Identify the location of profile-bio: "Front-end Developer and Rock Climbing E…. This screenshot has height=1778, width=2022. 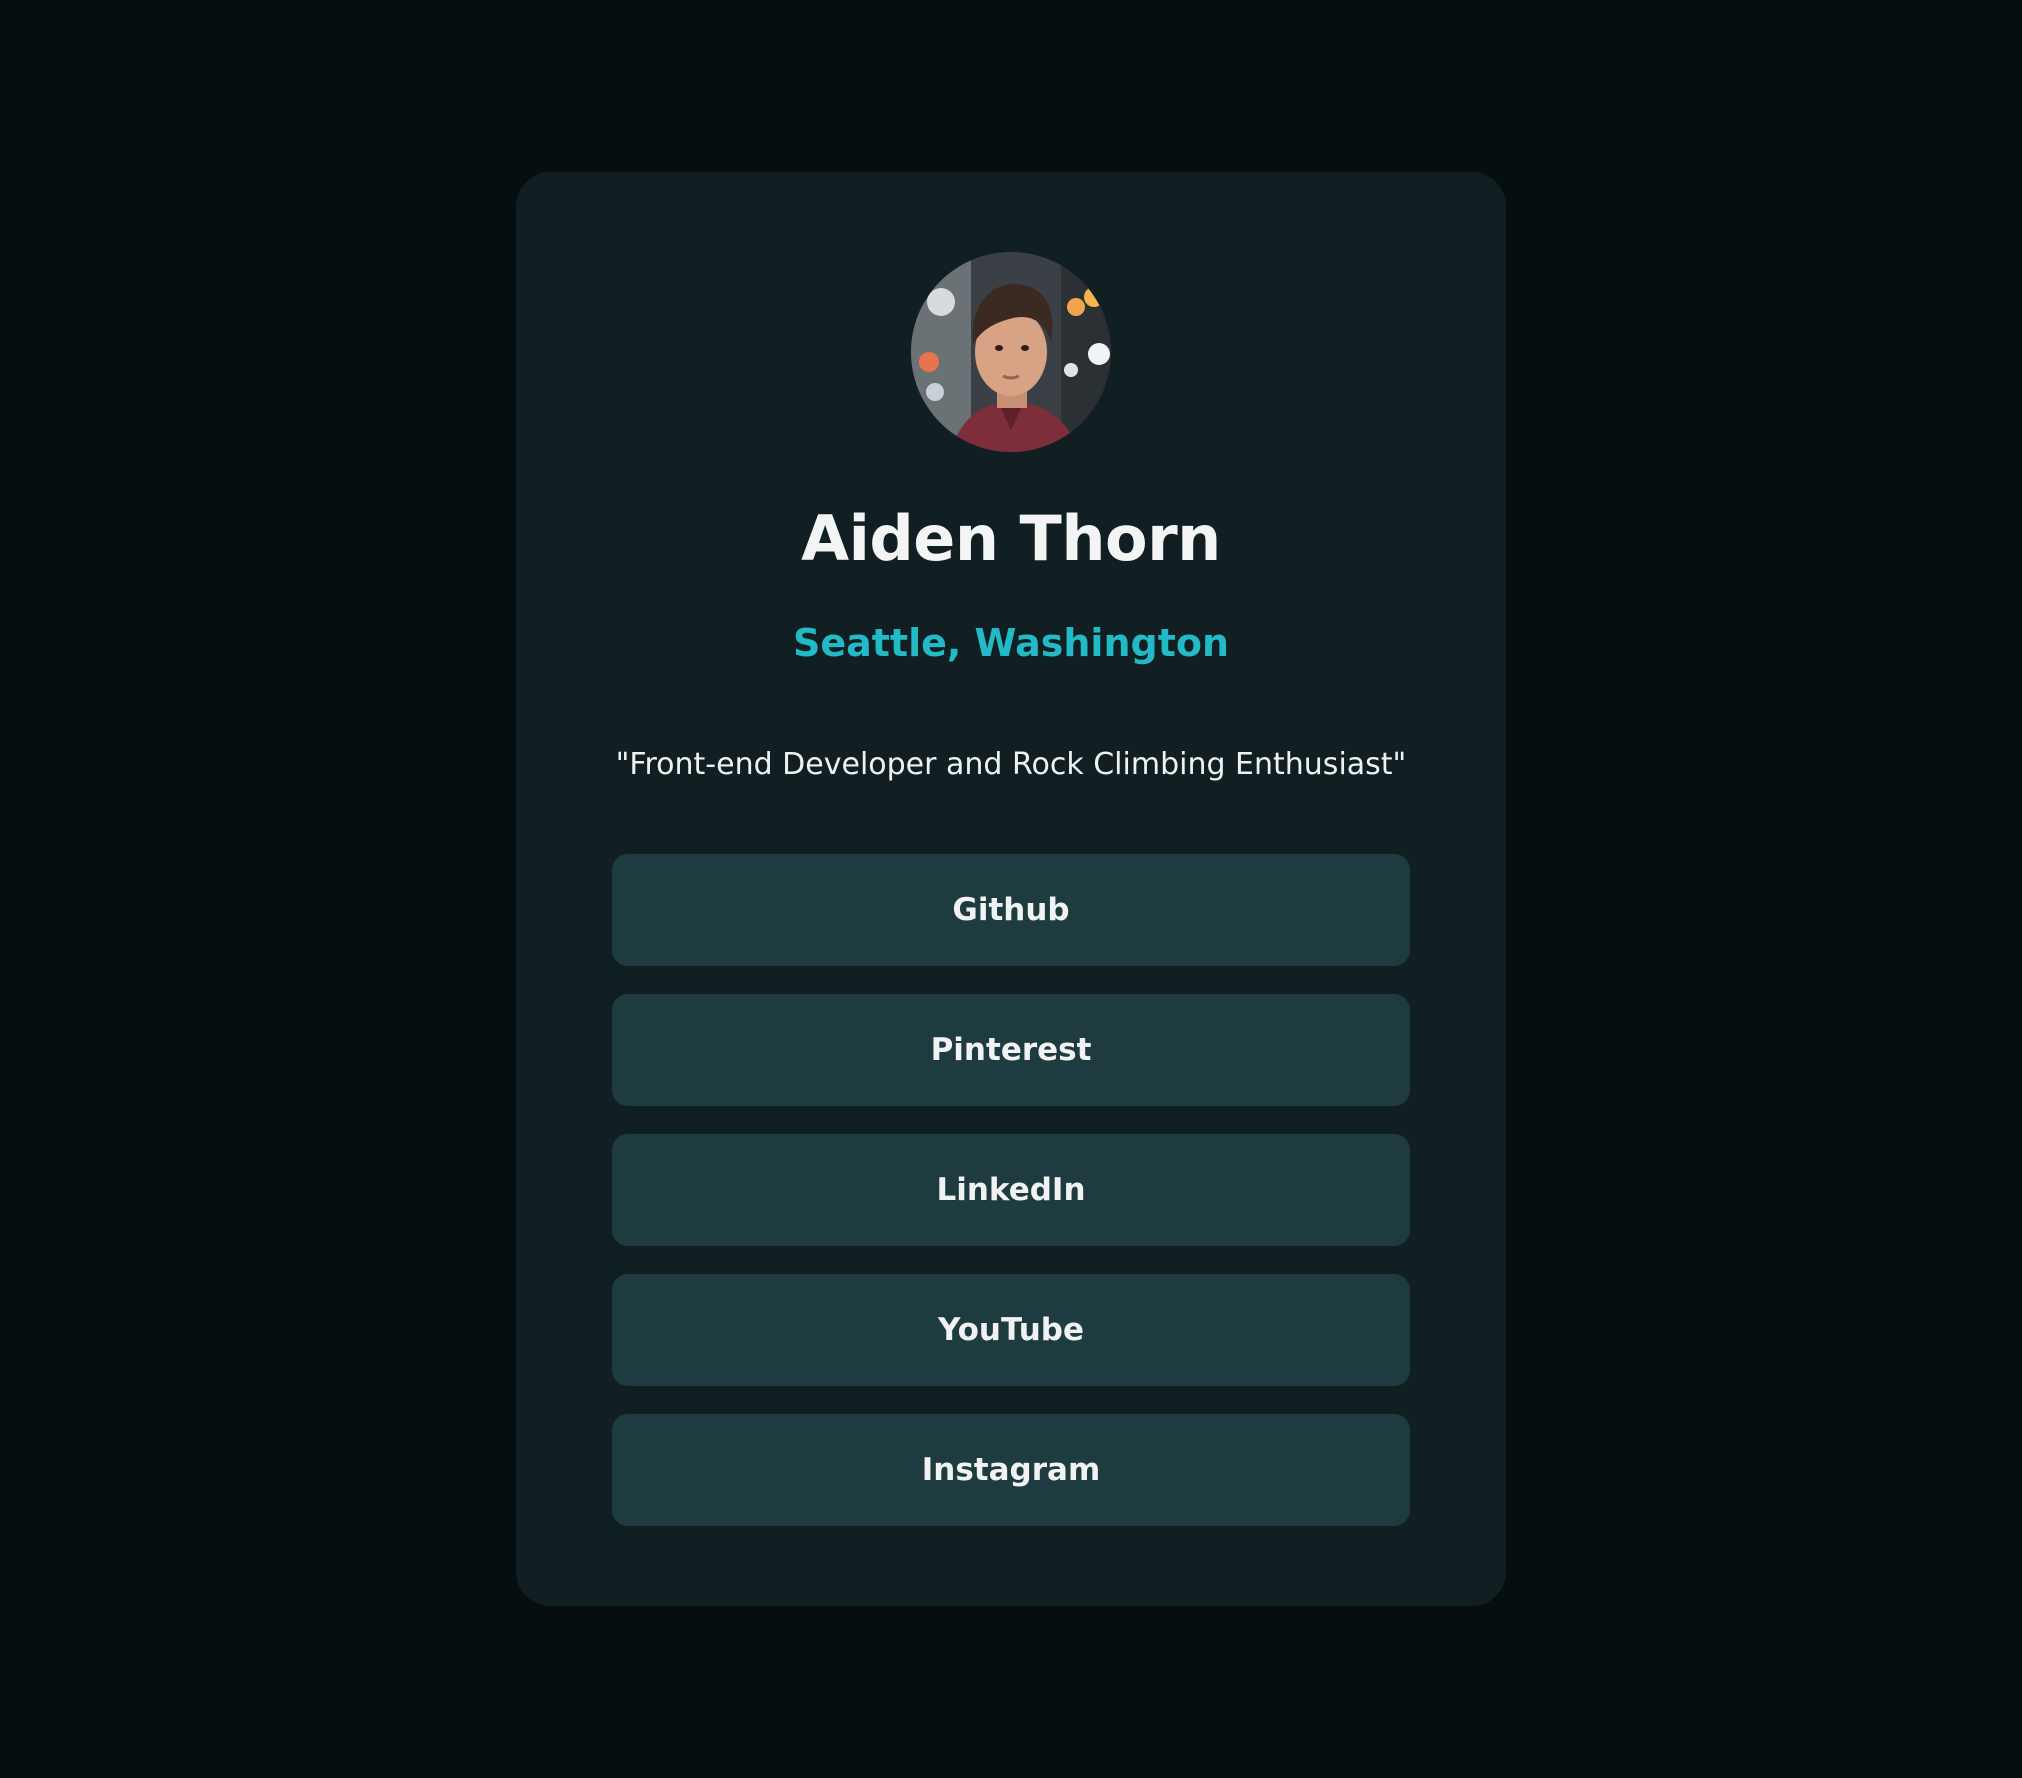
(1011, 764).